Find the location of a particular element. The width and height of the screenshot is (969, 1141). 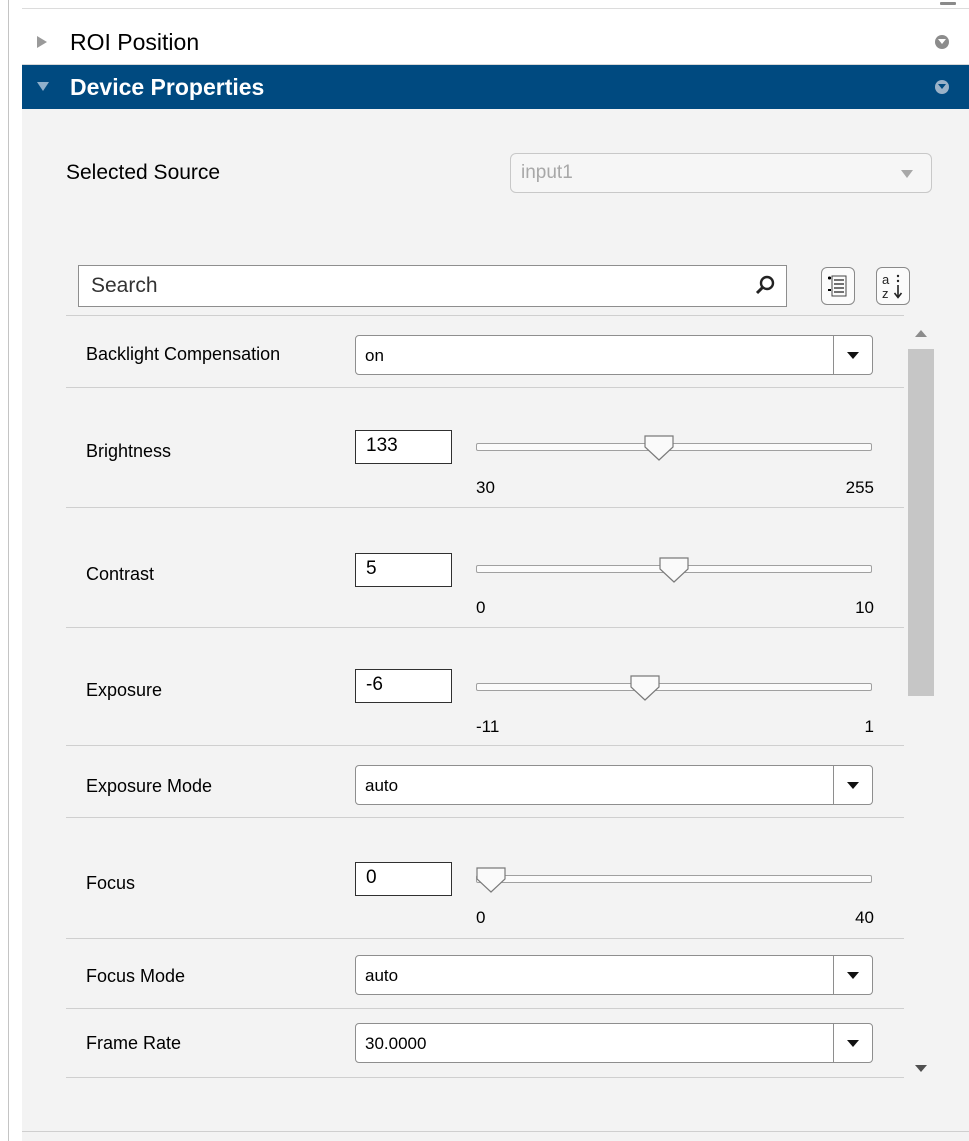

property-label: Brightness is located at coordinates (129, 451).